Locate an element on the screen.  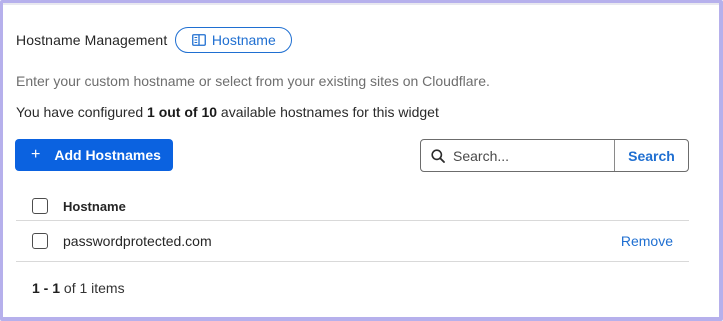
hostname-chip-button: Hostname is located at coordinates (234, 40).